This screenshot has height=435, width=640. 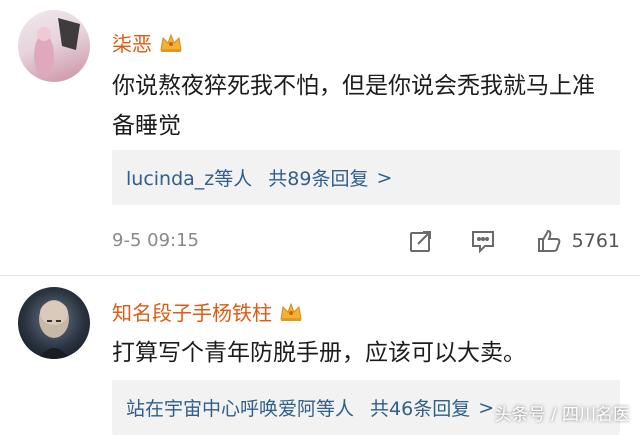 What do you see at coordinates (155, 240) in the screenshot?
I see `timestamp: 9-5 09:15` at bounding box center [155, 240].